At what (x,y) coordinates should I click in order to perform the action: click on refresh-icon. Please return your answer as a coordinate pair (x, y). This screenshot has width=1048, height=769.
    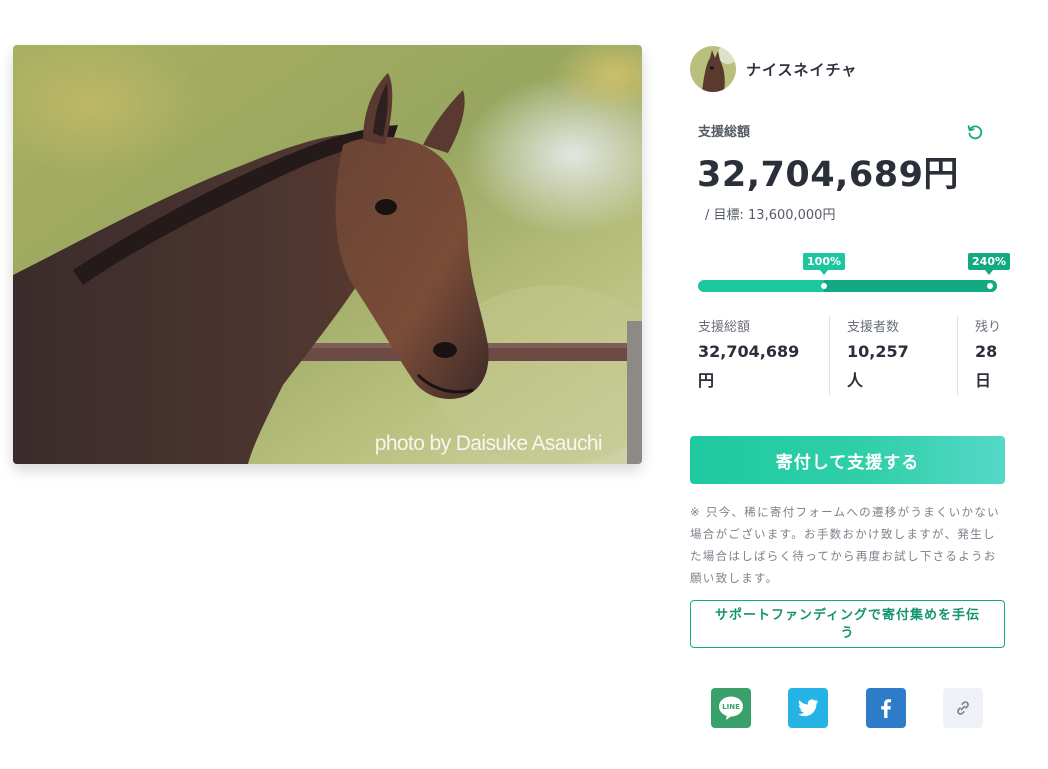
    Looking at the image, I should click on (975, 132).